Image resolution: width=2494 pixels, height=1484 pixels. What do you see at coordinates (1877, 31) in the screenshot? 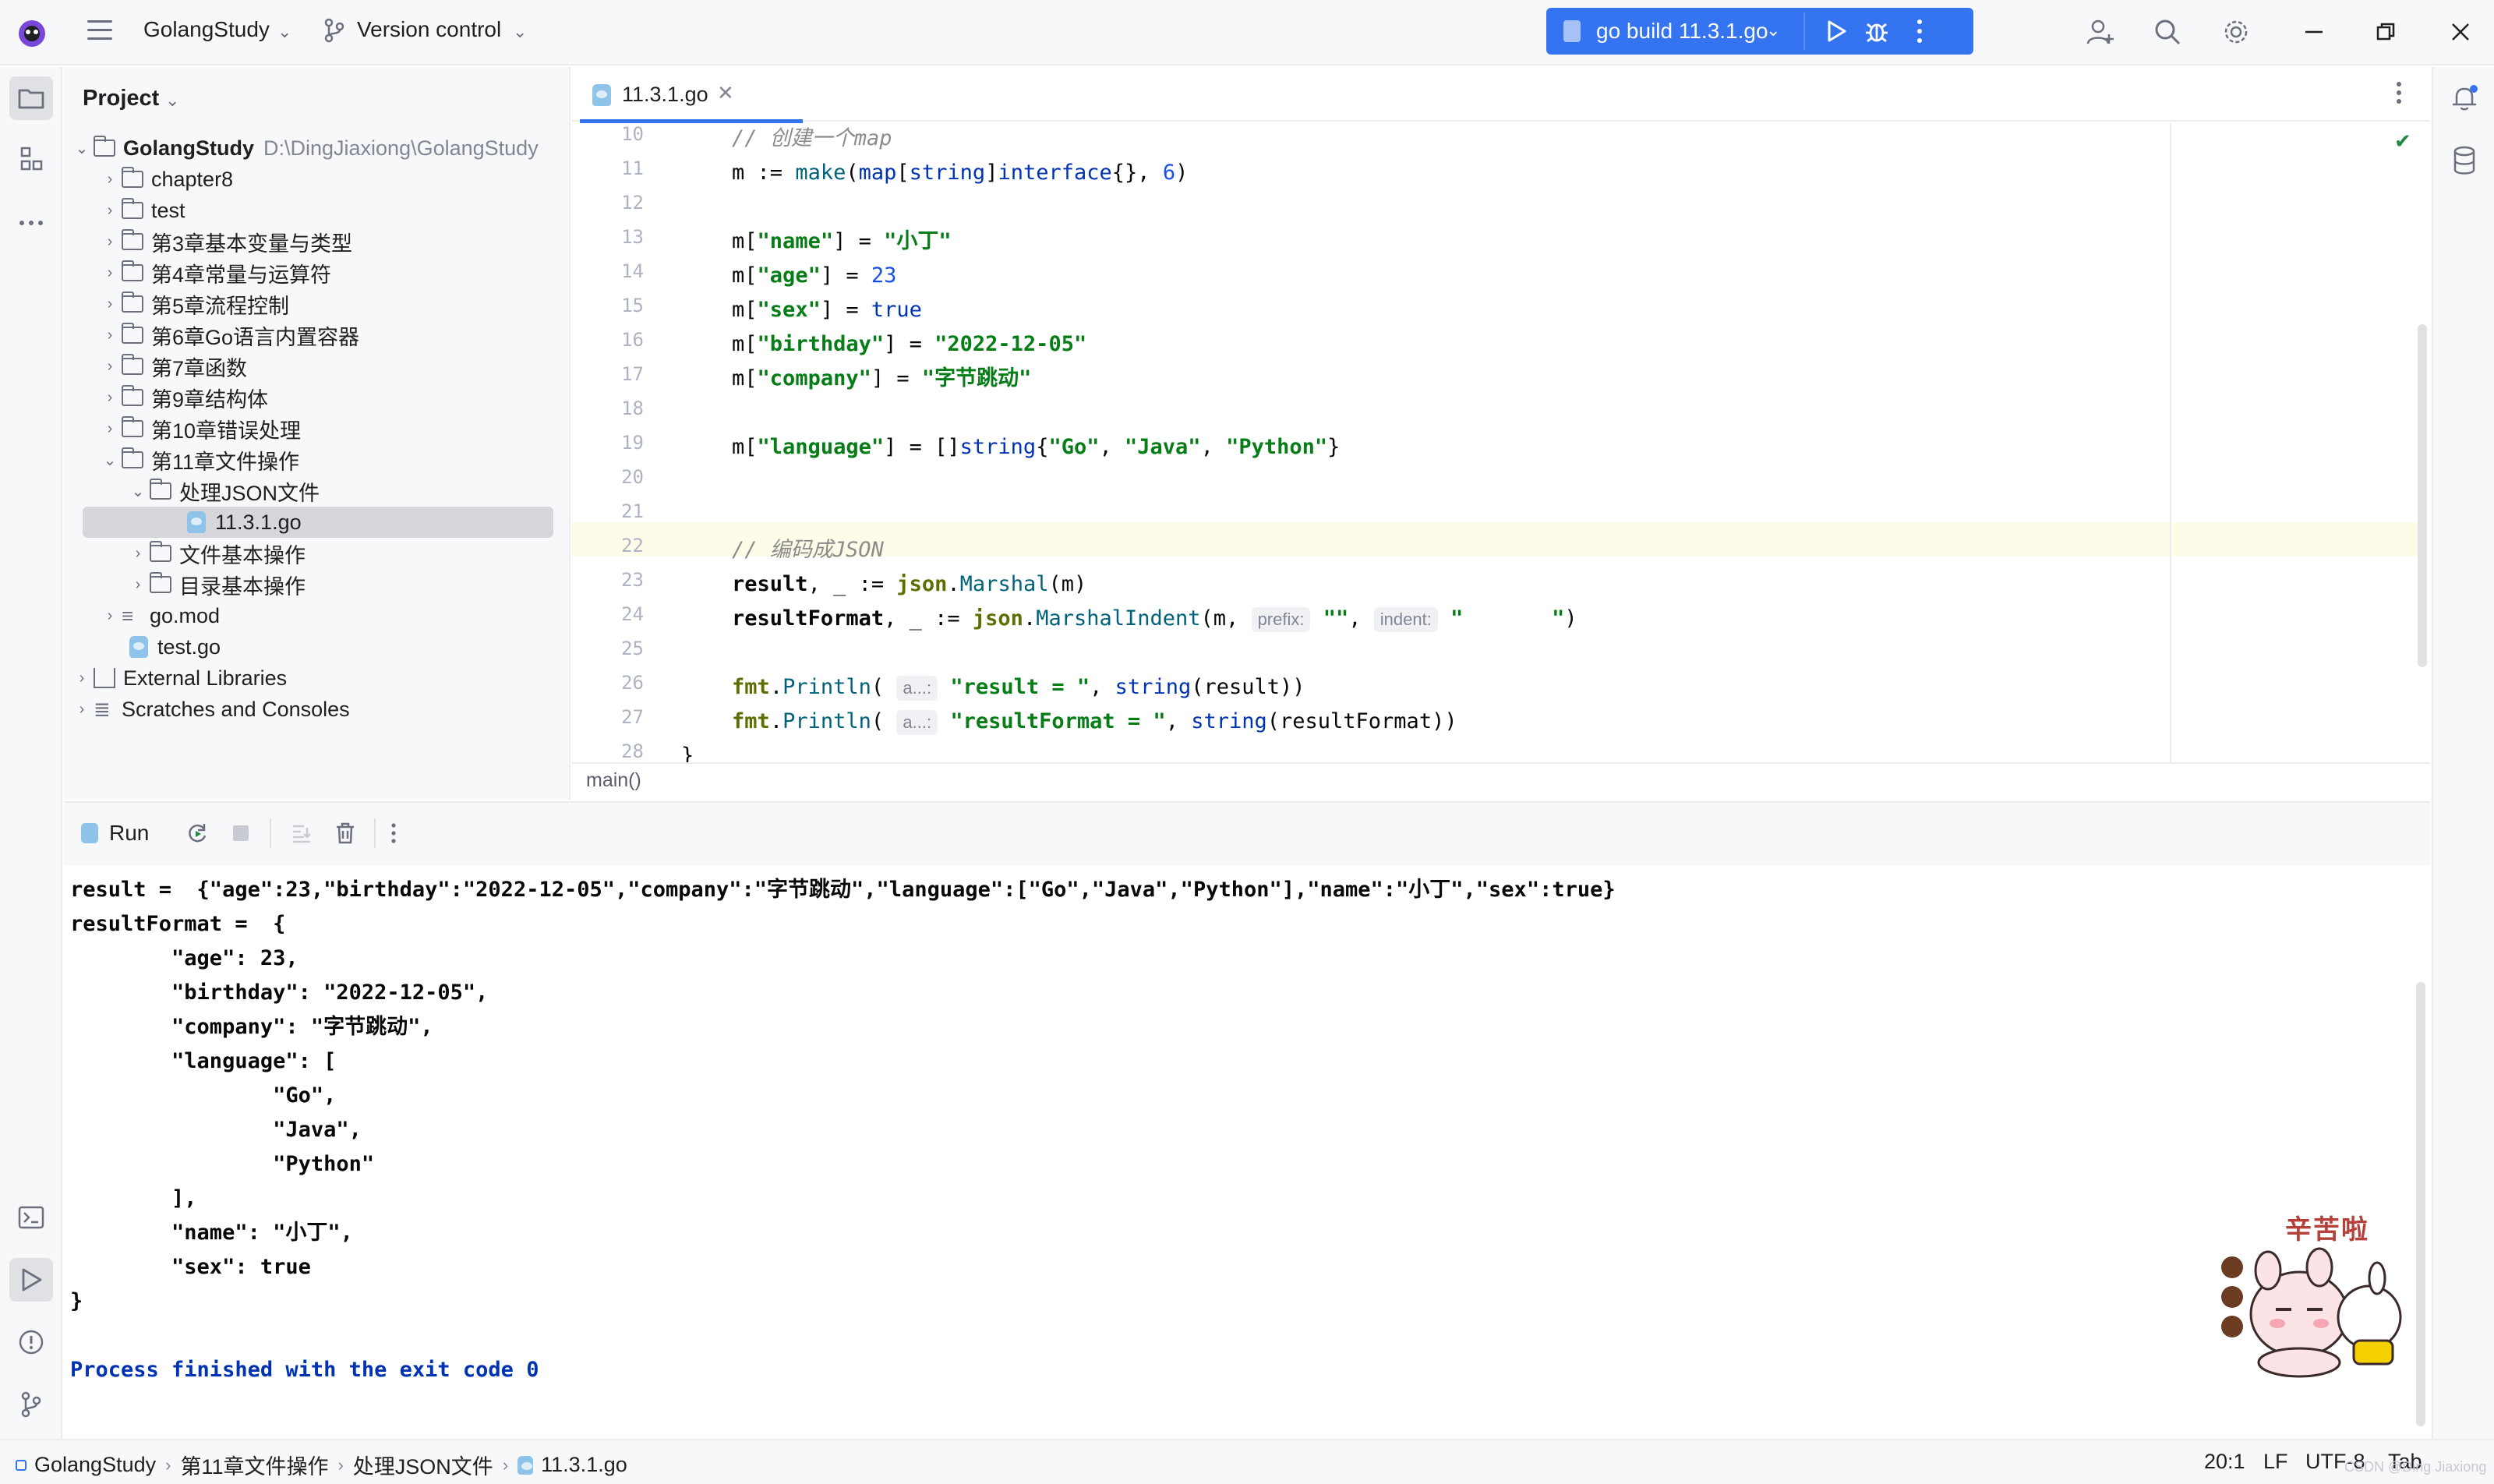
I see `debug-icon` at bounding box center [1877, 31].